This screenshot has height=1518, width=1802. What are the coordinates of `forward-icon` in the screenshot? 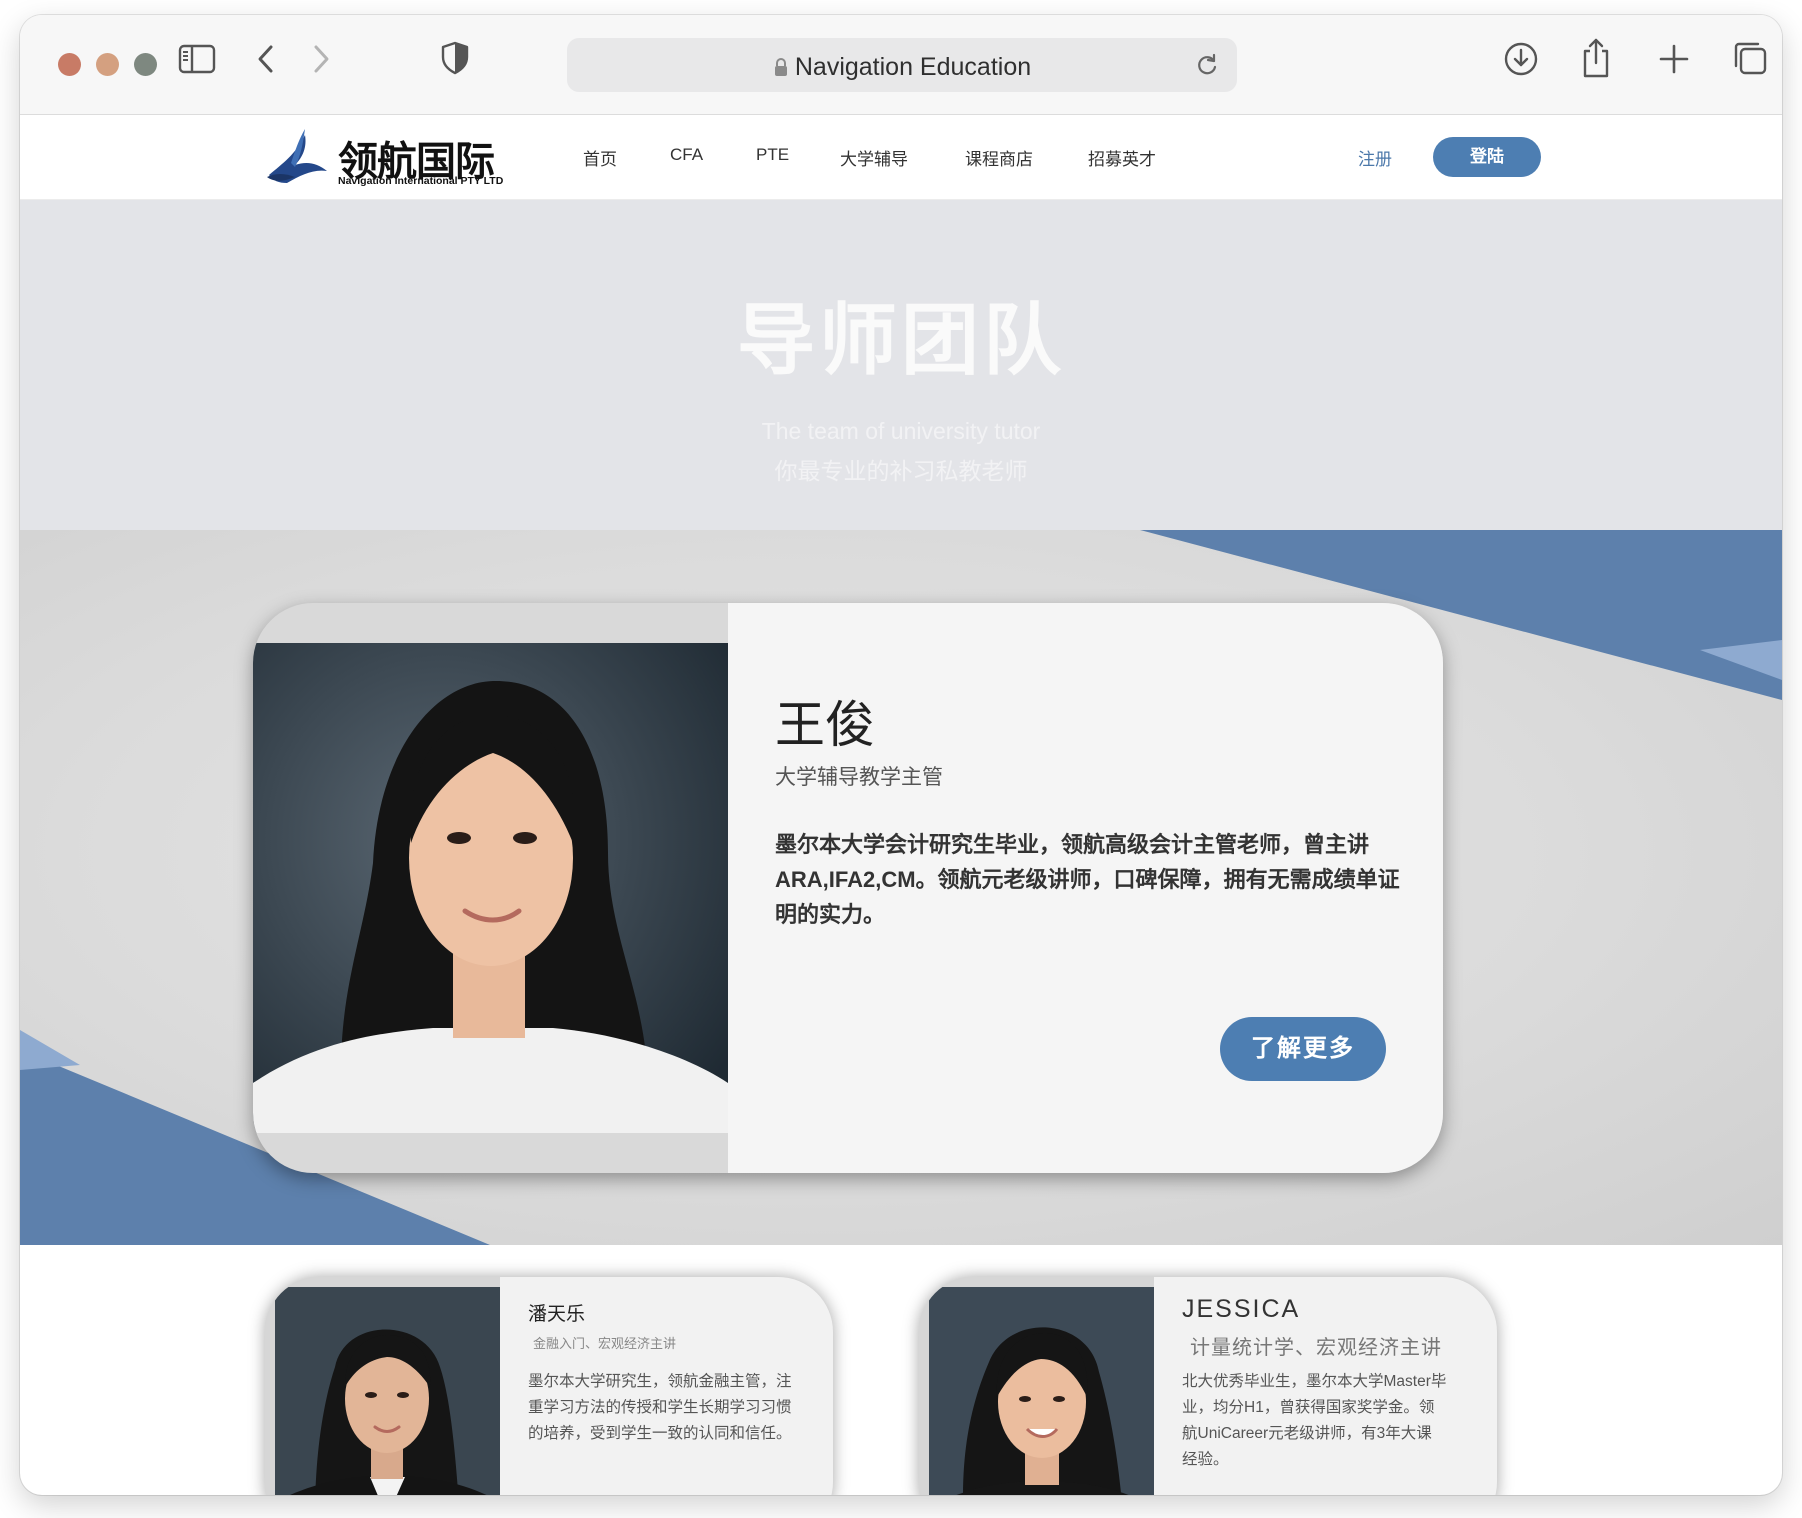 It's located at (321, 59).